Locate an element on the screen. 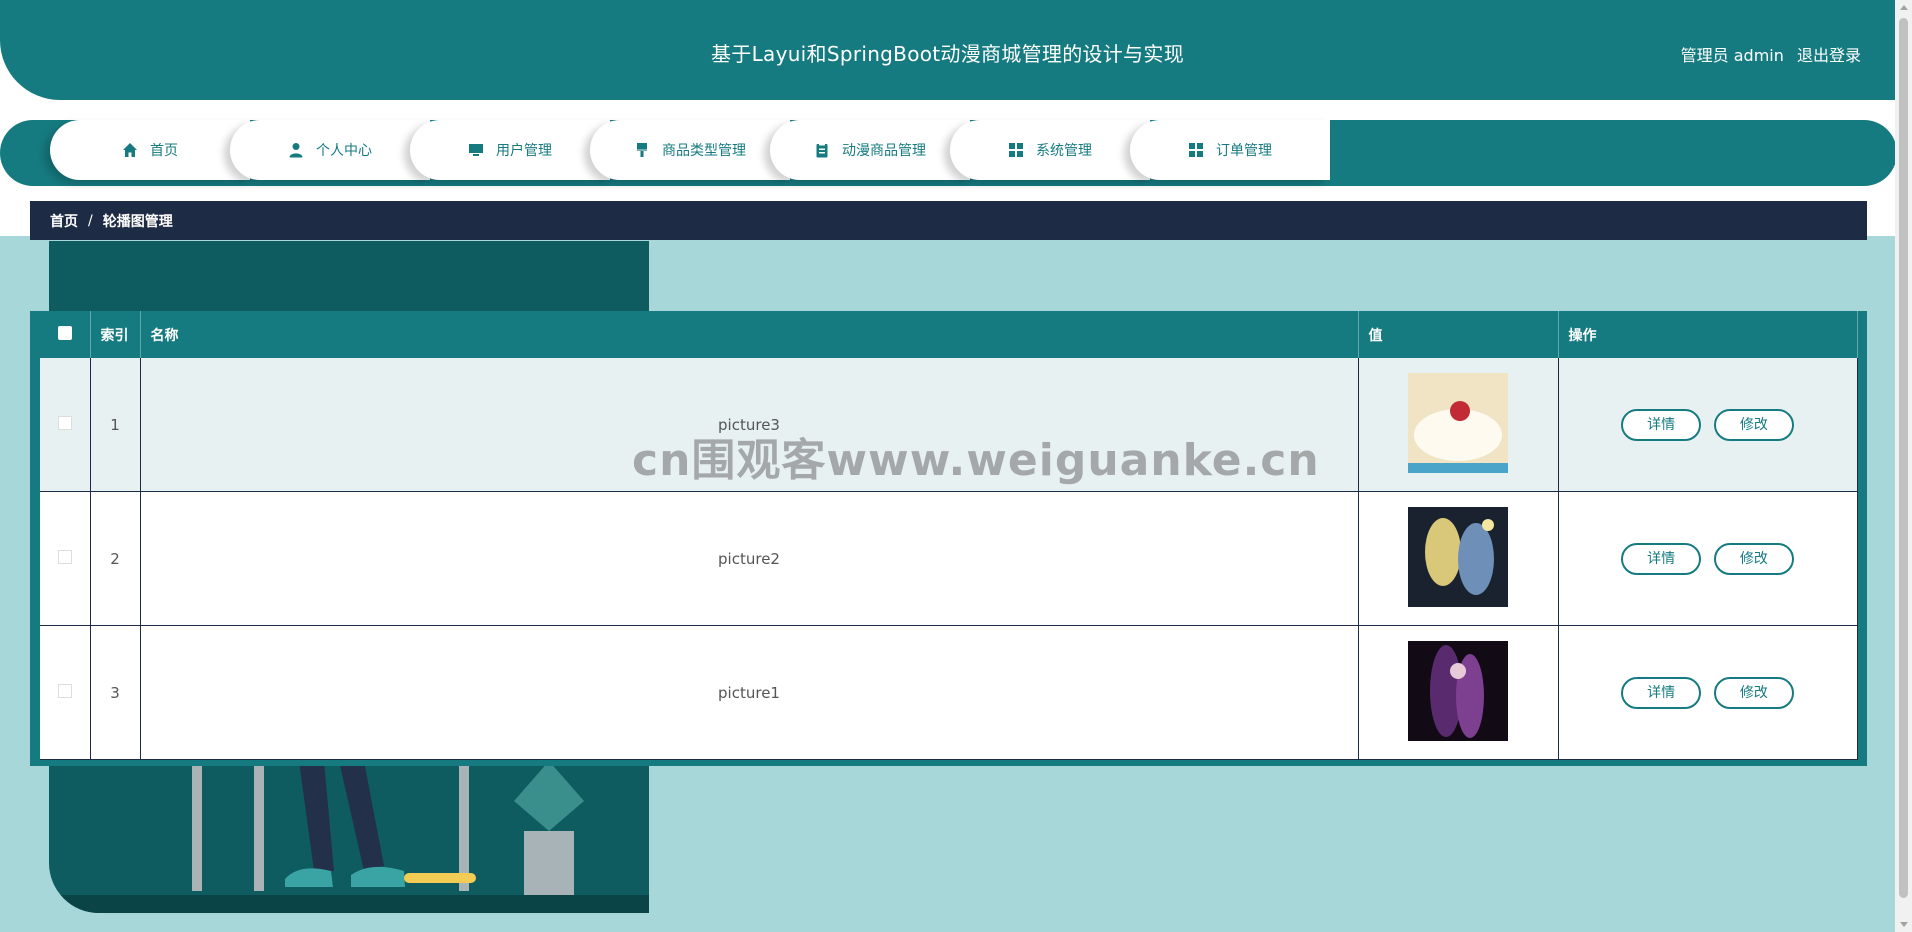 This screenshot has width=1912, height=932. main-nav: 首页 个人中心 用户管理 商品类型管理 动漫商品管理 系统管理 订单管理 is located at coordinates (948, 153).